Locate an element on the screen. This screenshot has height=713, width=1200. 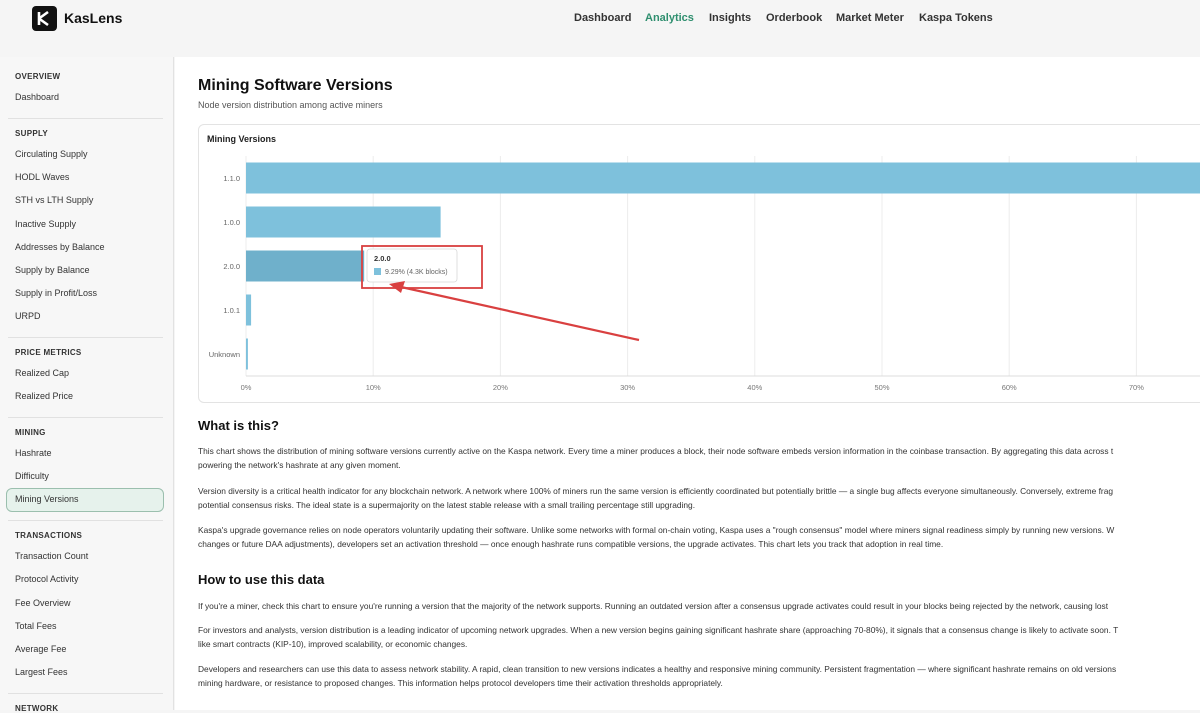
sidebar-item-total-fees: Total Fees is located at coordinates (36, 626).